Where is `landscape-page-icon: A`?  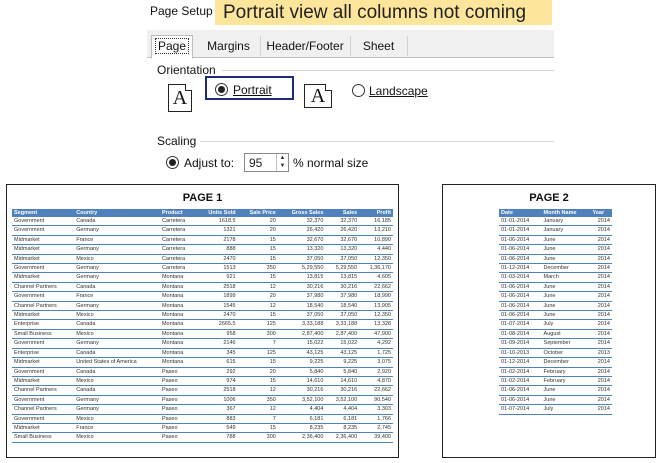
landscape-page-icon: A is located at coordinates (318, 96).